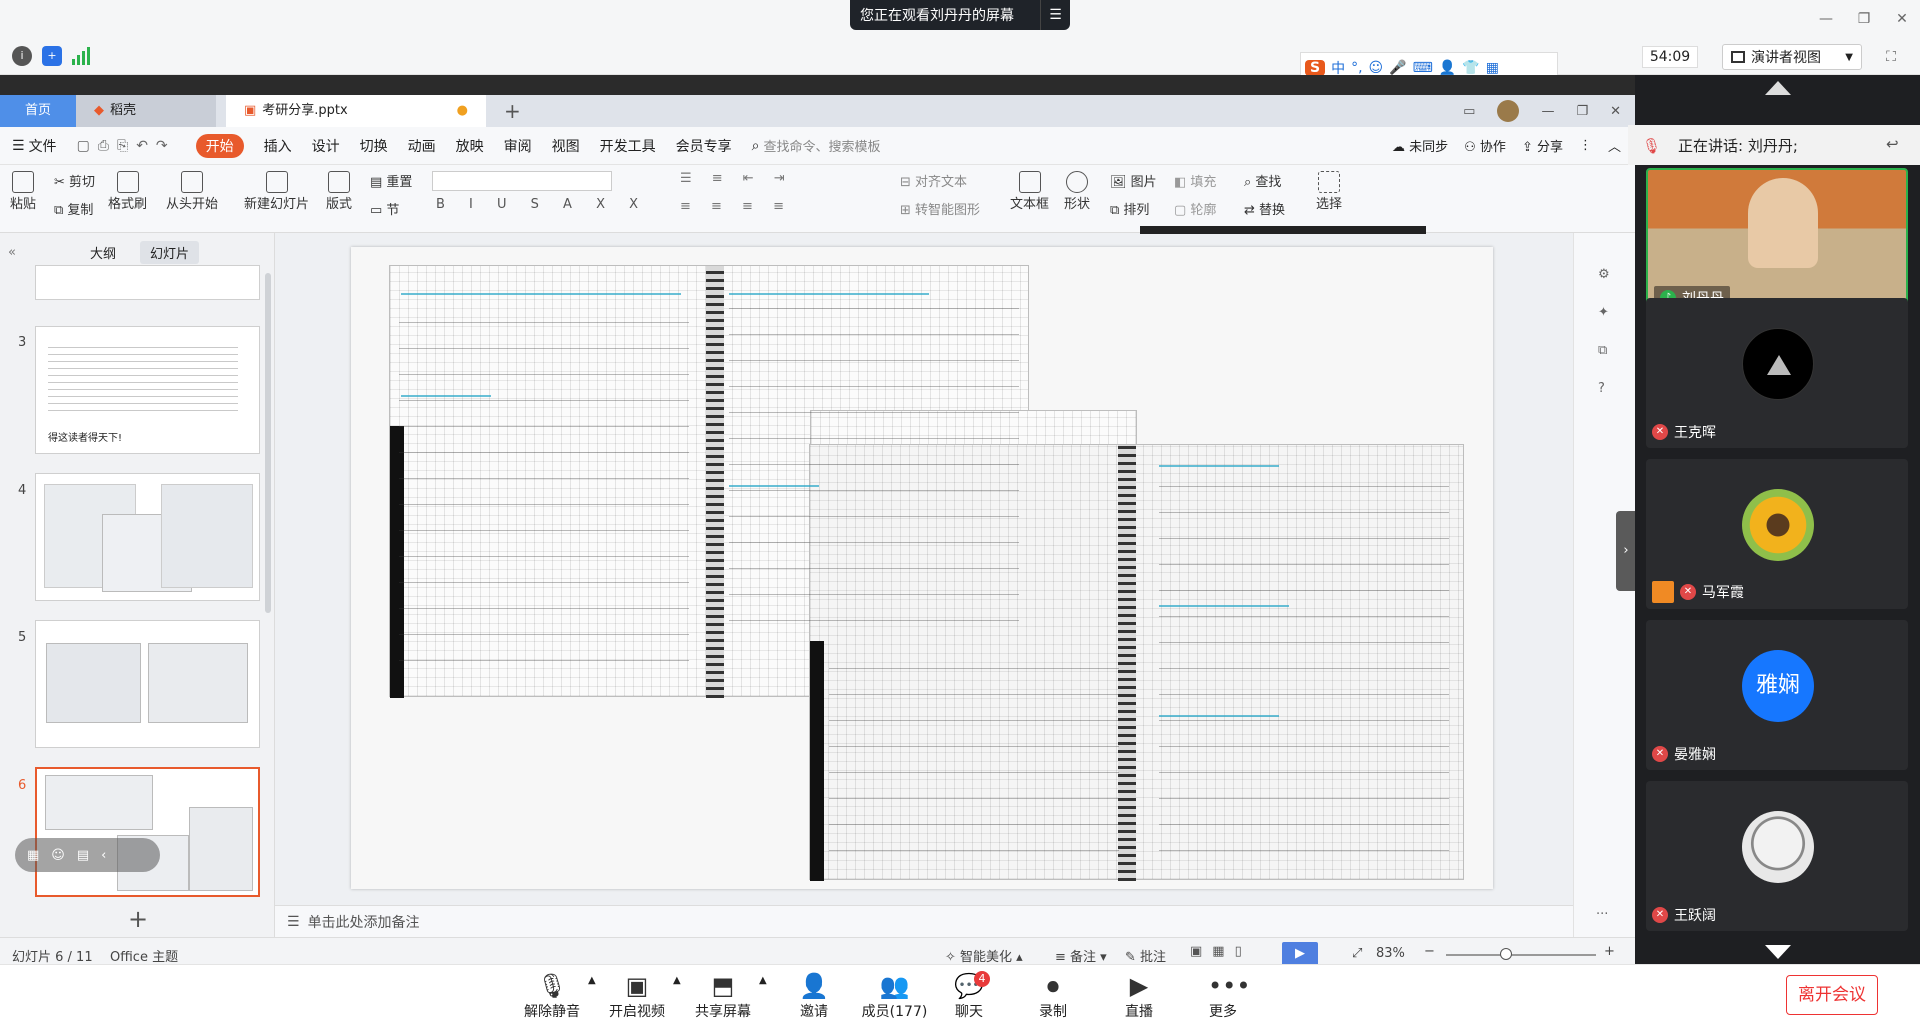 The image size is (1920, 1027). What do you see at coordinates (147, 390) in the screenshot?
I see `slide-thumbnail-3: 得这读者得天下!` at bounding box center [147, 390].